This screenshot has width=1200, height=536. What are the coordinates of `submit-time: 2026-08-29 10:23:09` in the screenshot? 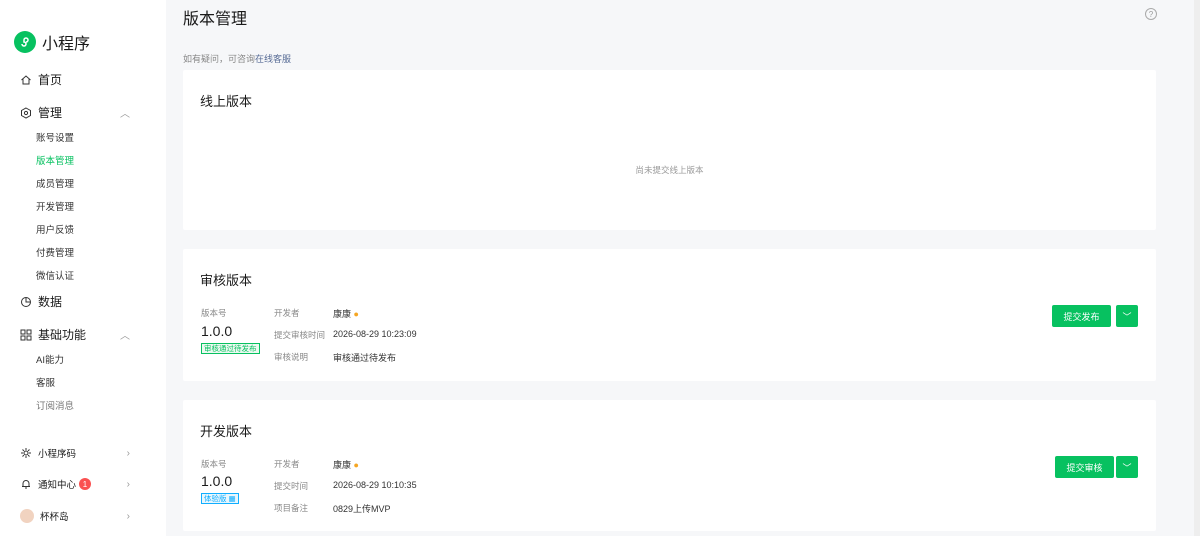 It's located at (375, 334).